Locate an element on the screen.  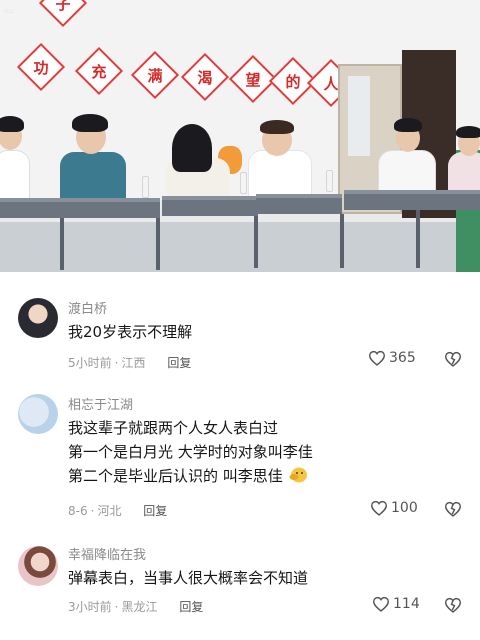
comment-line-text: 第二个是毕业后认识的 叫李思佳 is located at coordinates (175, 476).